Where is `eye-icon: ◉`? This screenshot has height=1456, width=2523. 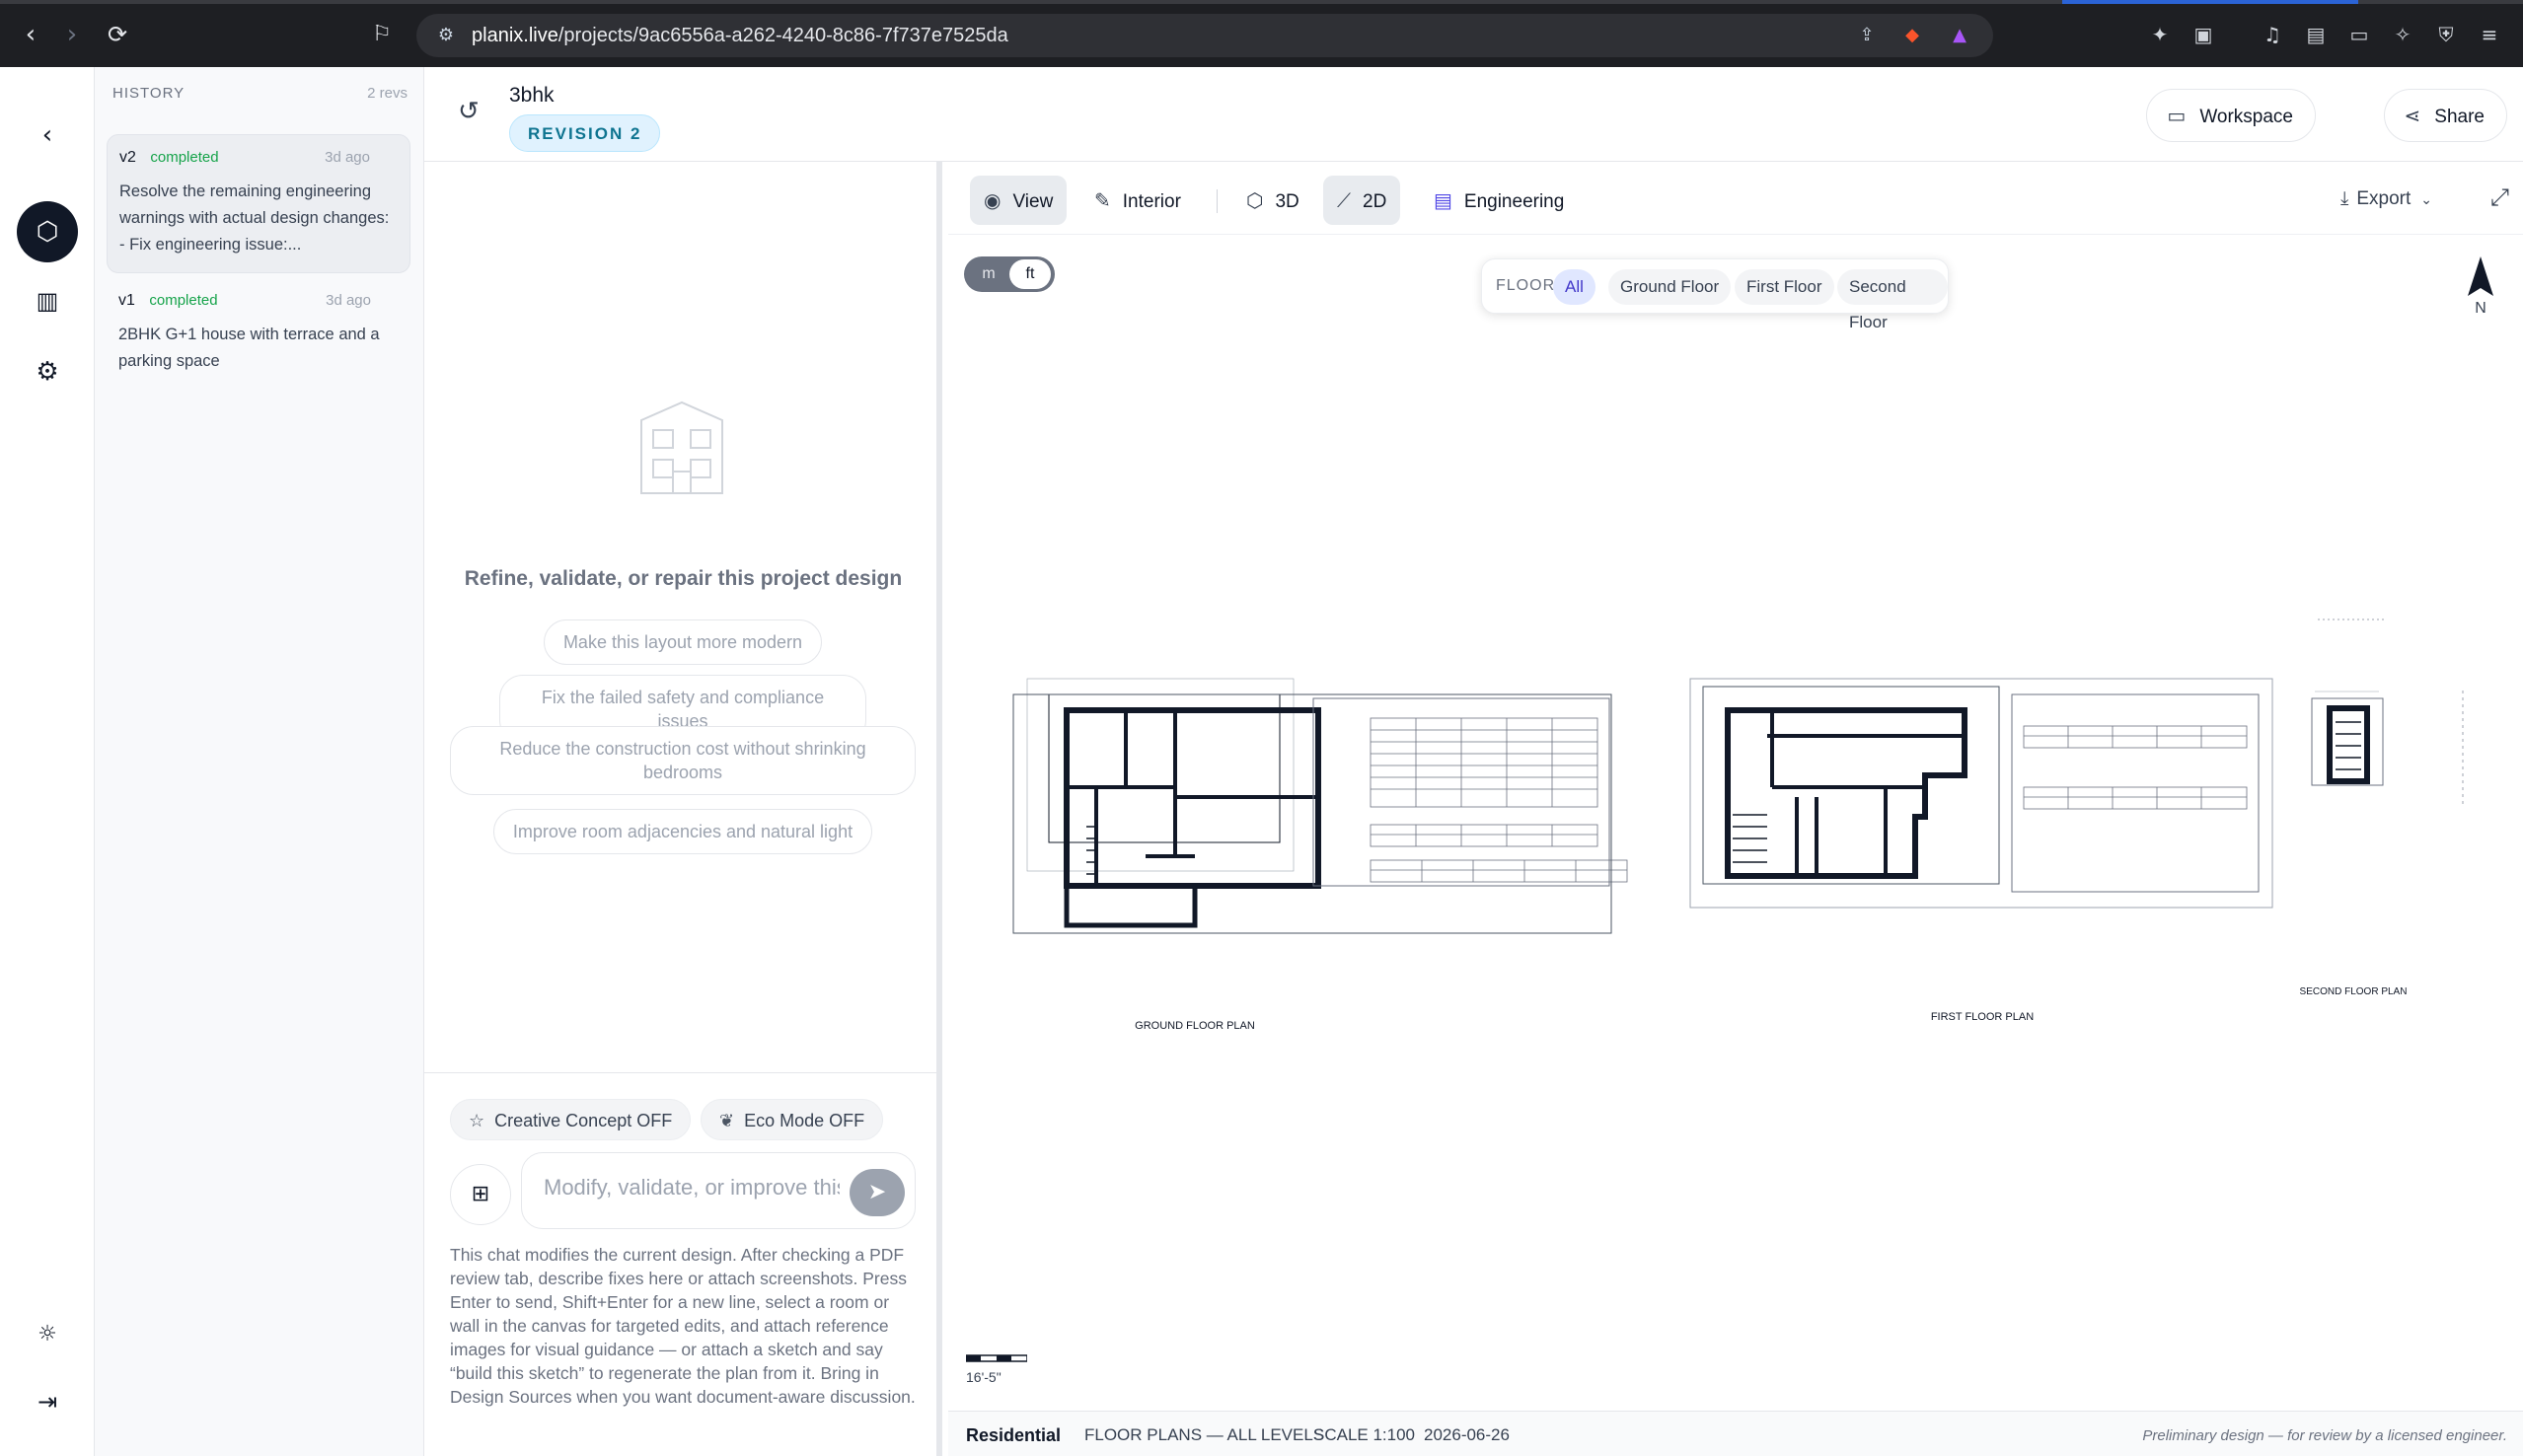
eye-icon: ◉ is located at coordinates (993, 200).